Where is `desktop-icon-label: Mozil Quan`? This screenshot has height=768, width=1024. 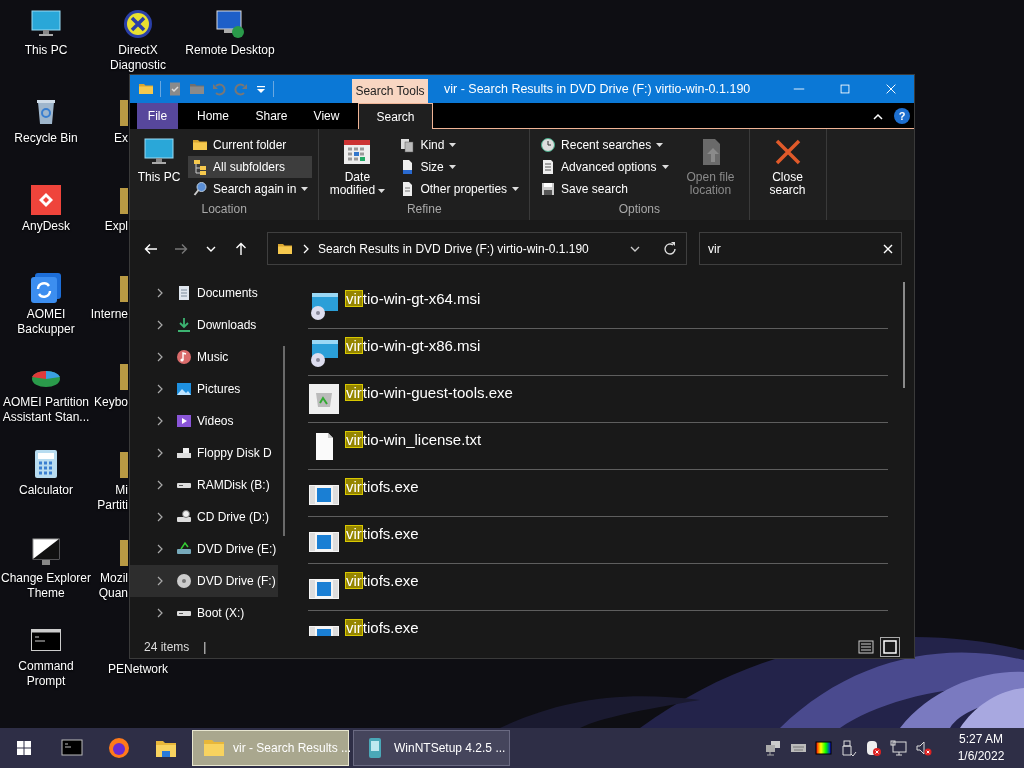
desktop-icon-label: Mozil Quan is located at coordinates (110, 586).